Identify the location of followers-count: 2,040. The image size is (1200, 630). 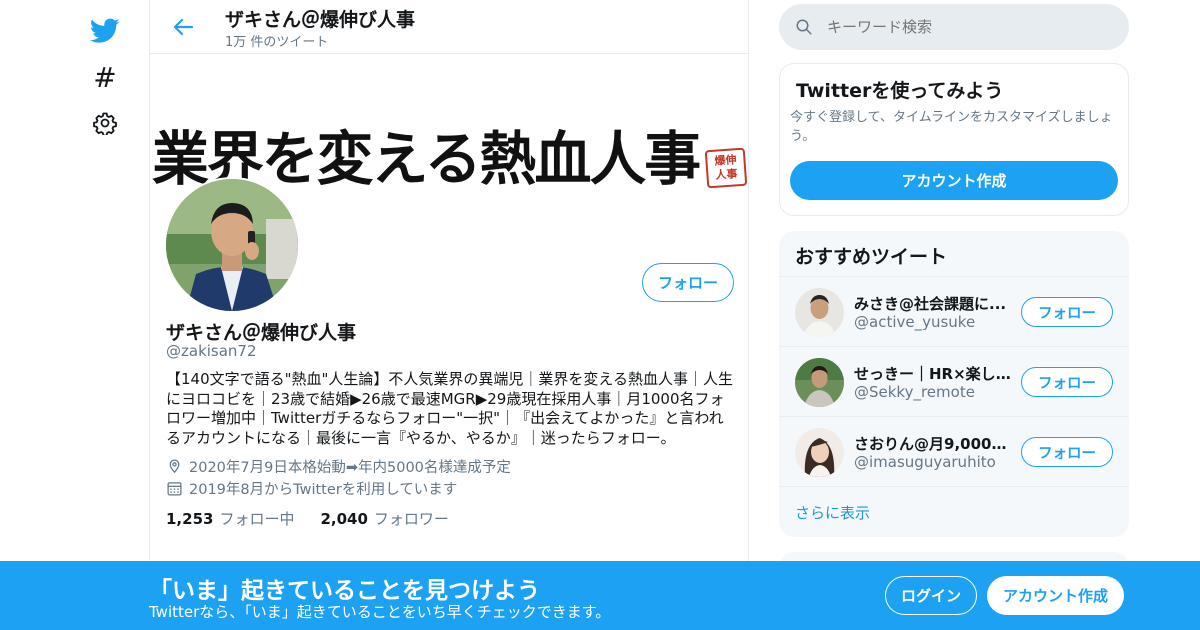
(344, 519).